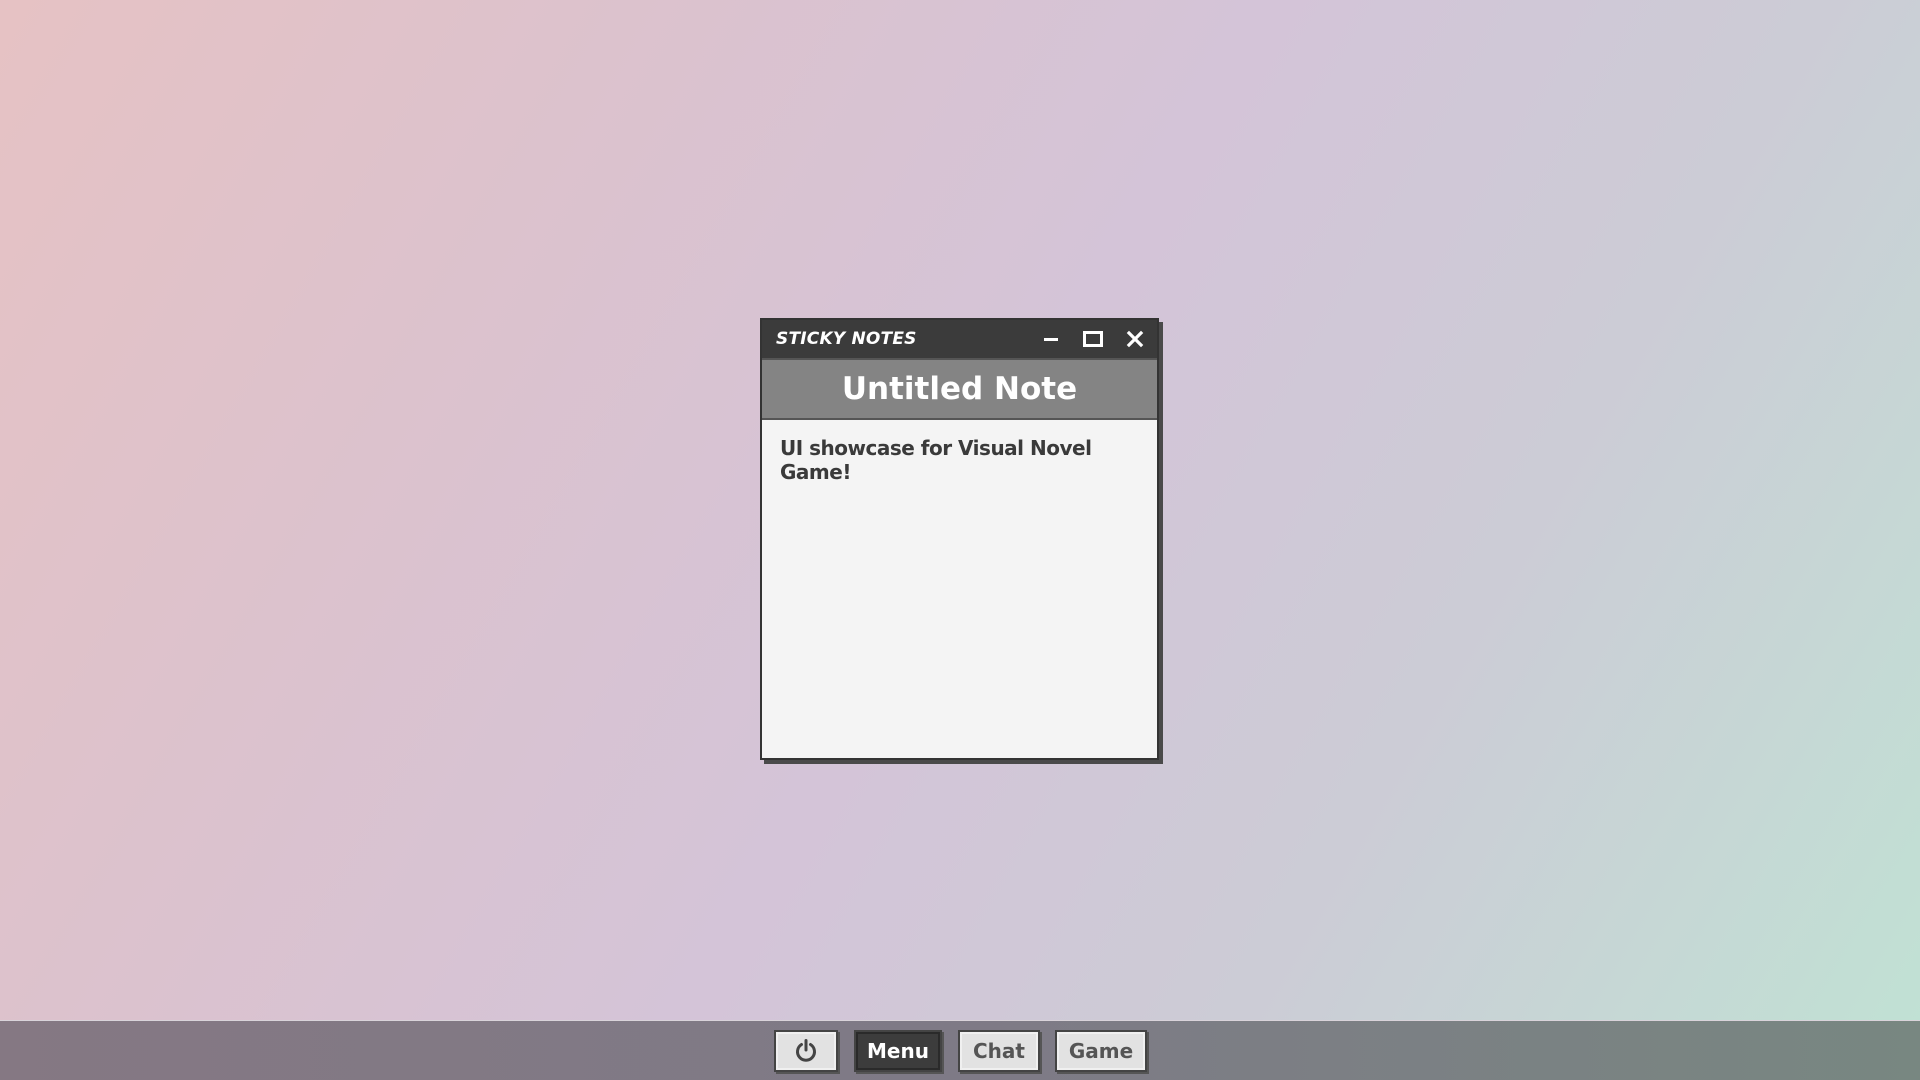 The height and width of the screenshot is (1080, 1920). I want to click on taskbar-game-label: Game, so click(1101, 1051).